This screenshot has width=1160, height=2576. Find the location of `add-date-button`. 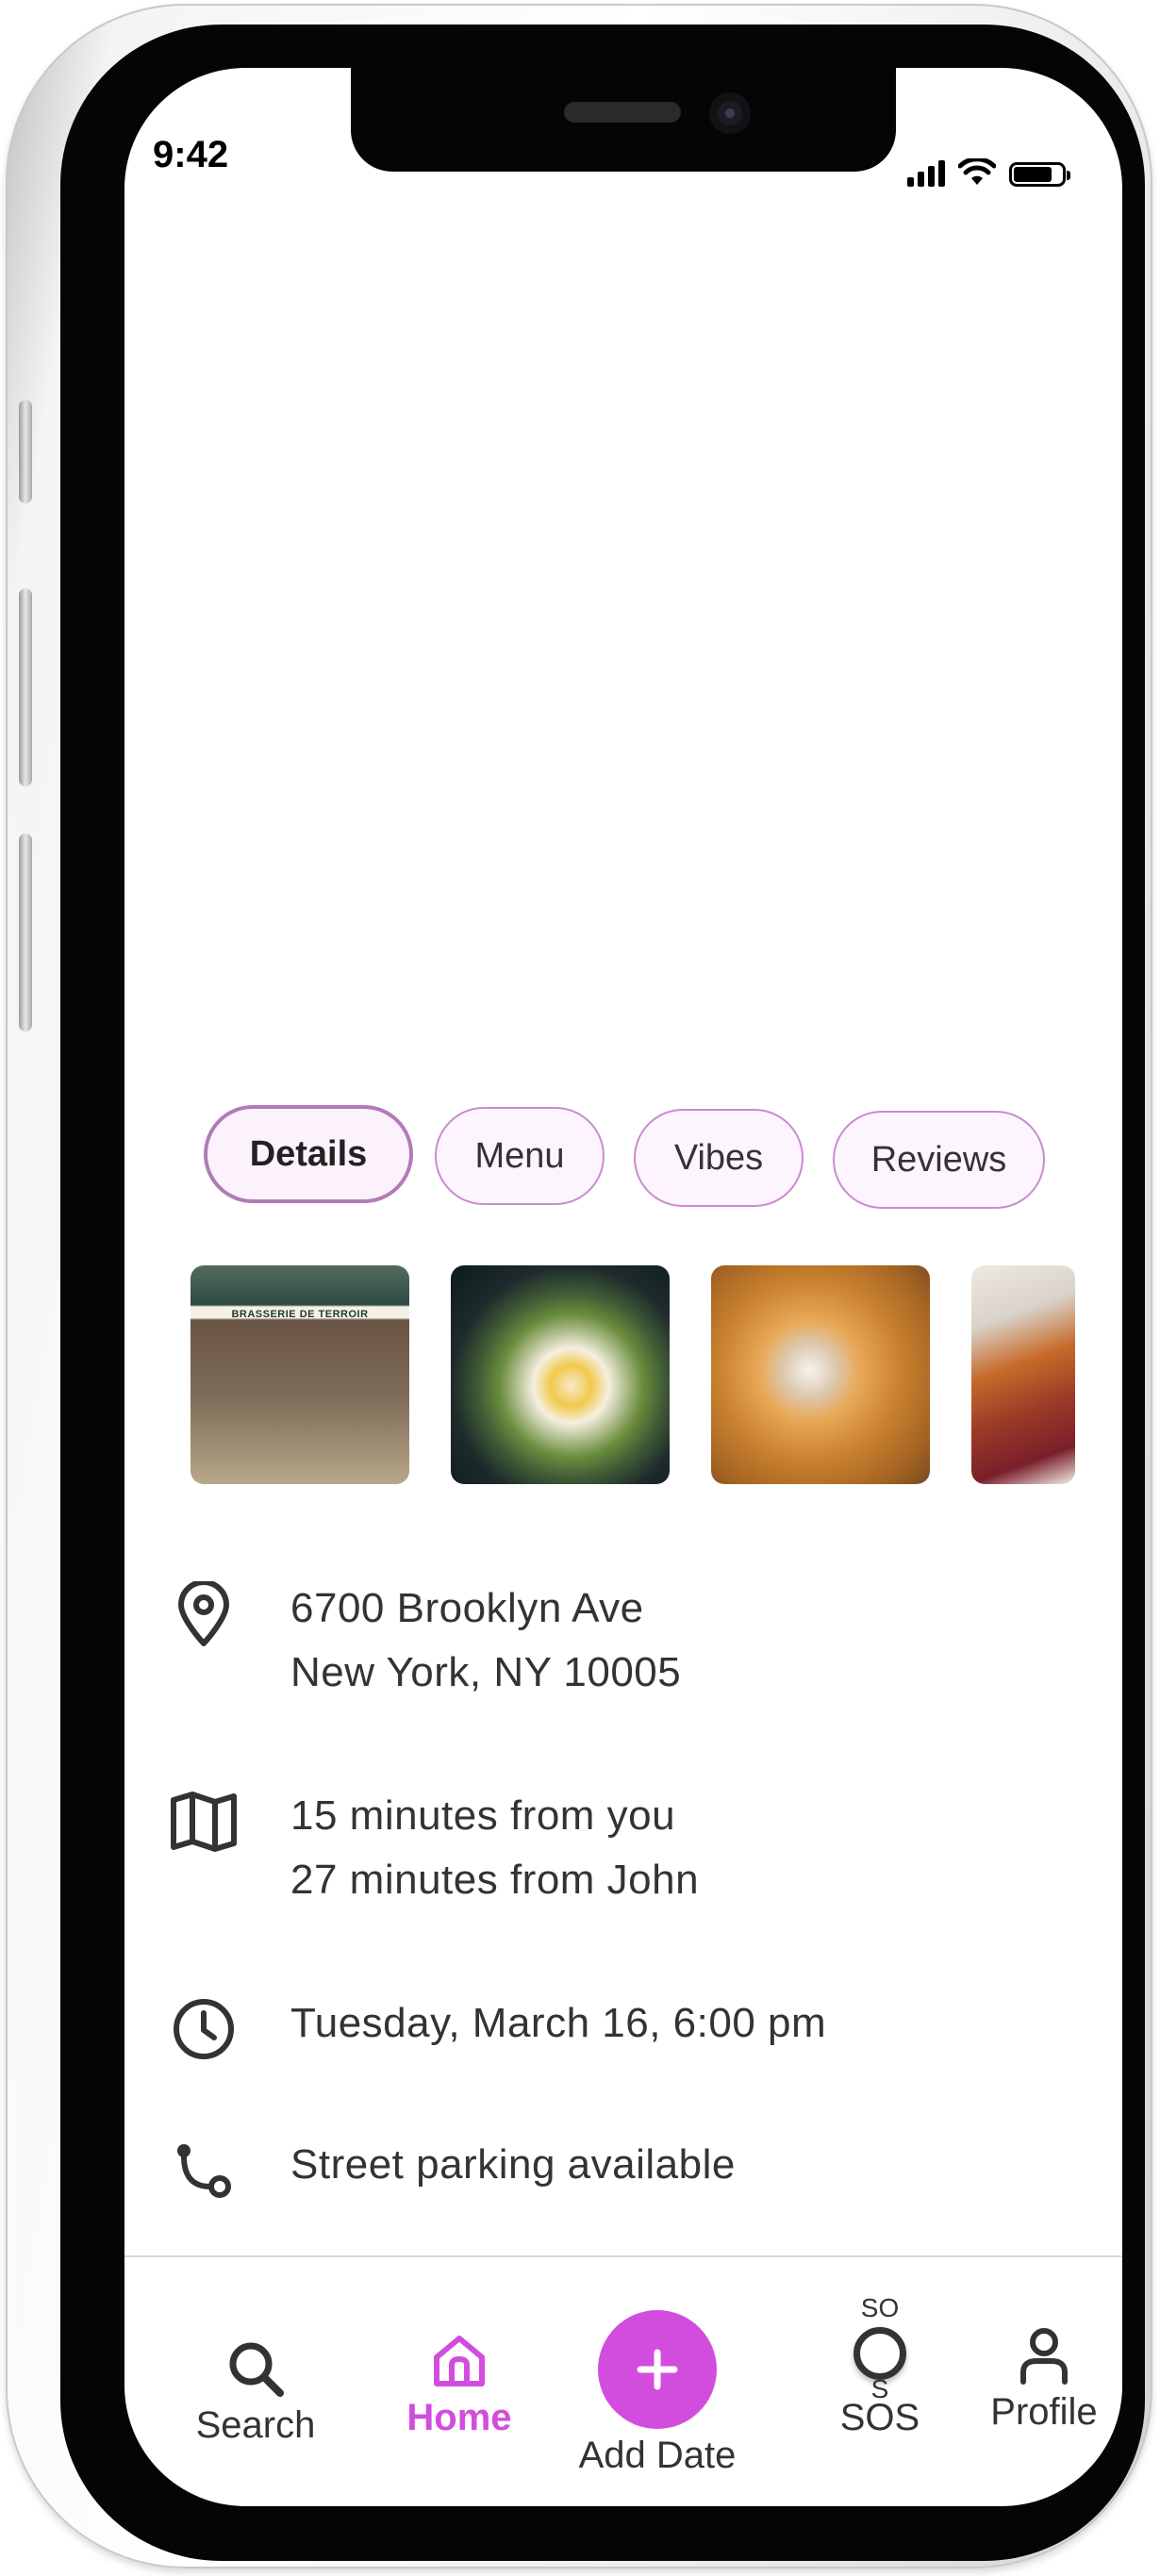

add-date-button is located at coordinates (657, 2369).